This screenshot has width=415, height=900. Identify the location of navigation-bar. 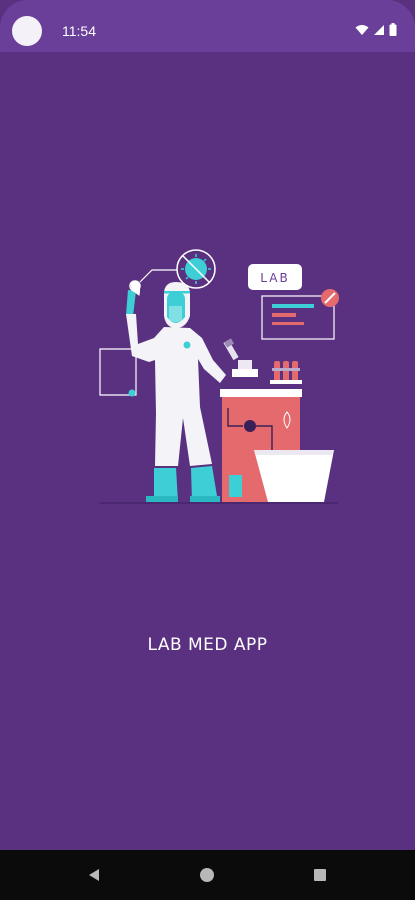
(207, 875).